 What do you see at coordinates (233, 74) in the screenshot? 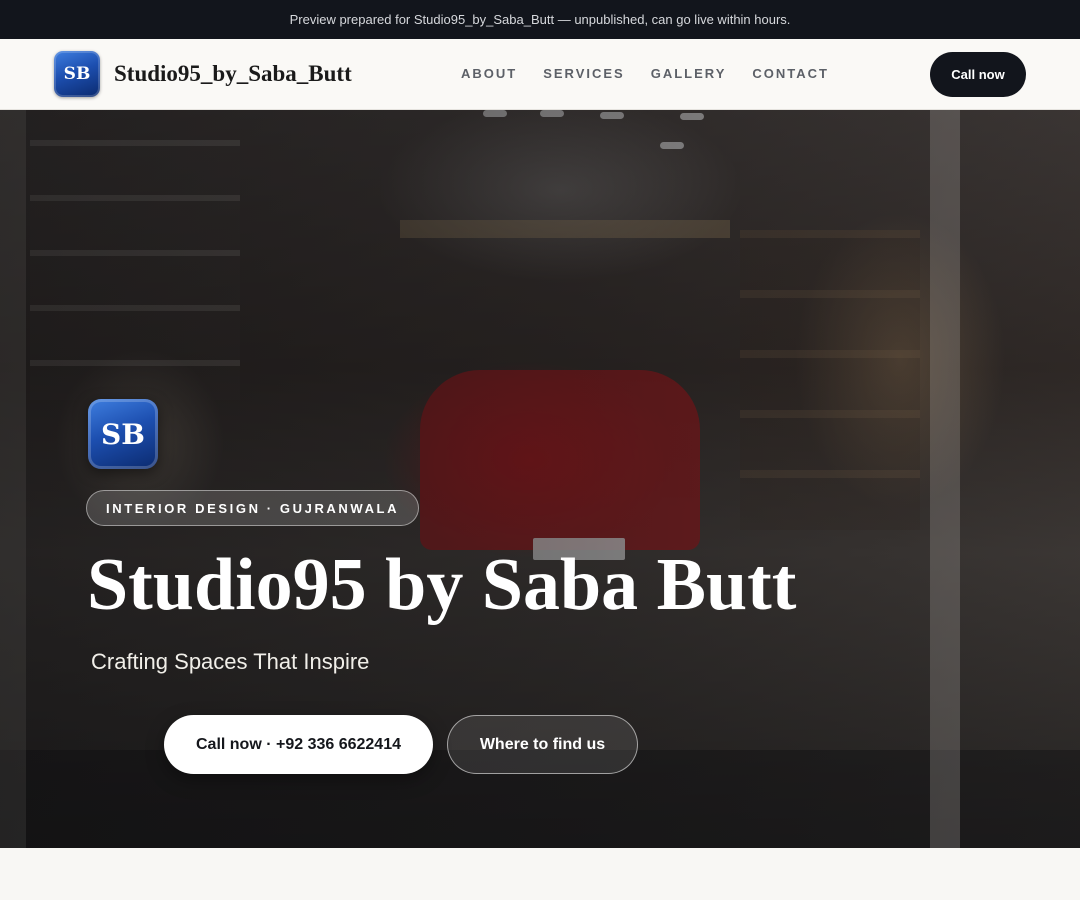
I see `brand-name: Studio95_by_Saba_Butt` at bounding box center [233, 74].